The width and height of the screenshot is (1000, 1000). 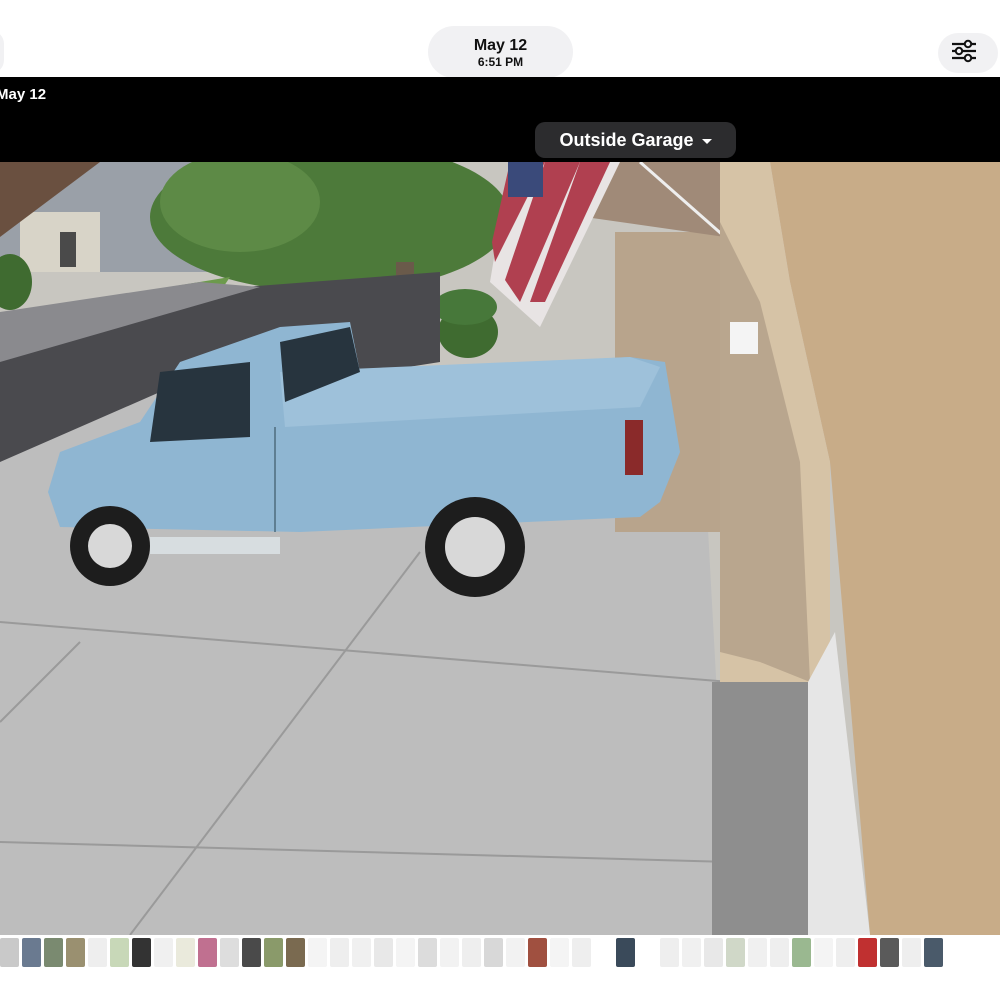 I want to click on filter-button, so click(x=968, y=53).